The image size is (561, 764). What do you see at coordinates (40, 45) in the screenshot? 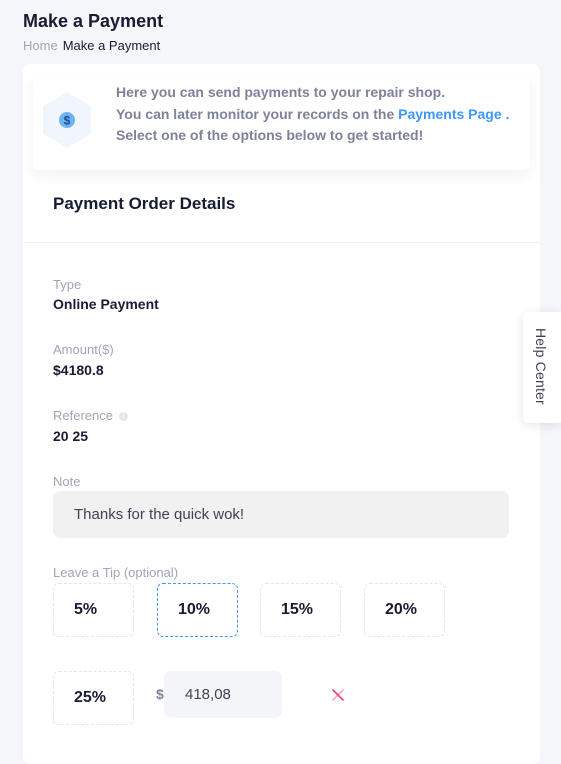
I see `breadcrumb-home: Home` at bounding box center [40, 45].